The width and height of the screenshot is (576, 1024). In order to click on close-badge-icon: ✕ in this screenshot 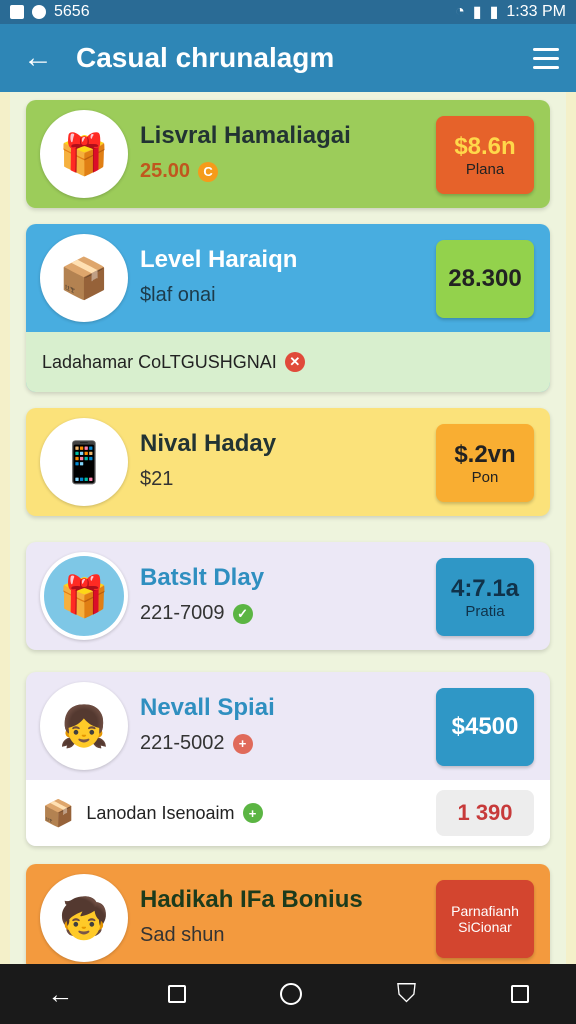, I will do `click(294, 362)`.